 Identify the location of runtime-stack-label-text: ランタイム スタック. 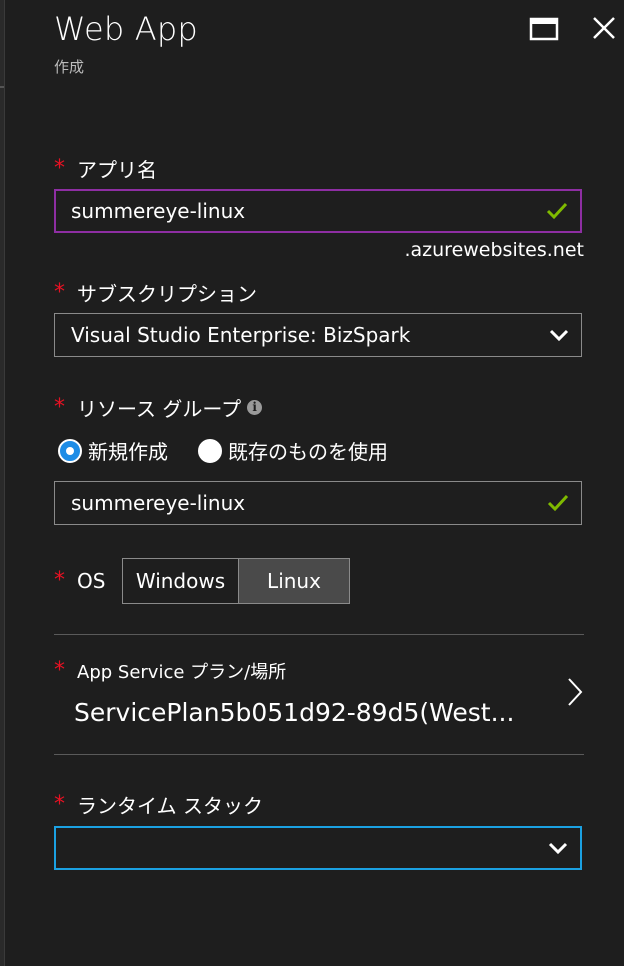
(170, 806).